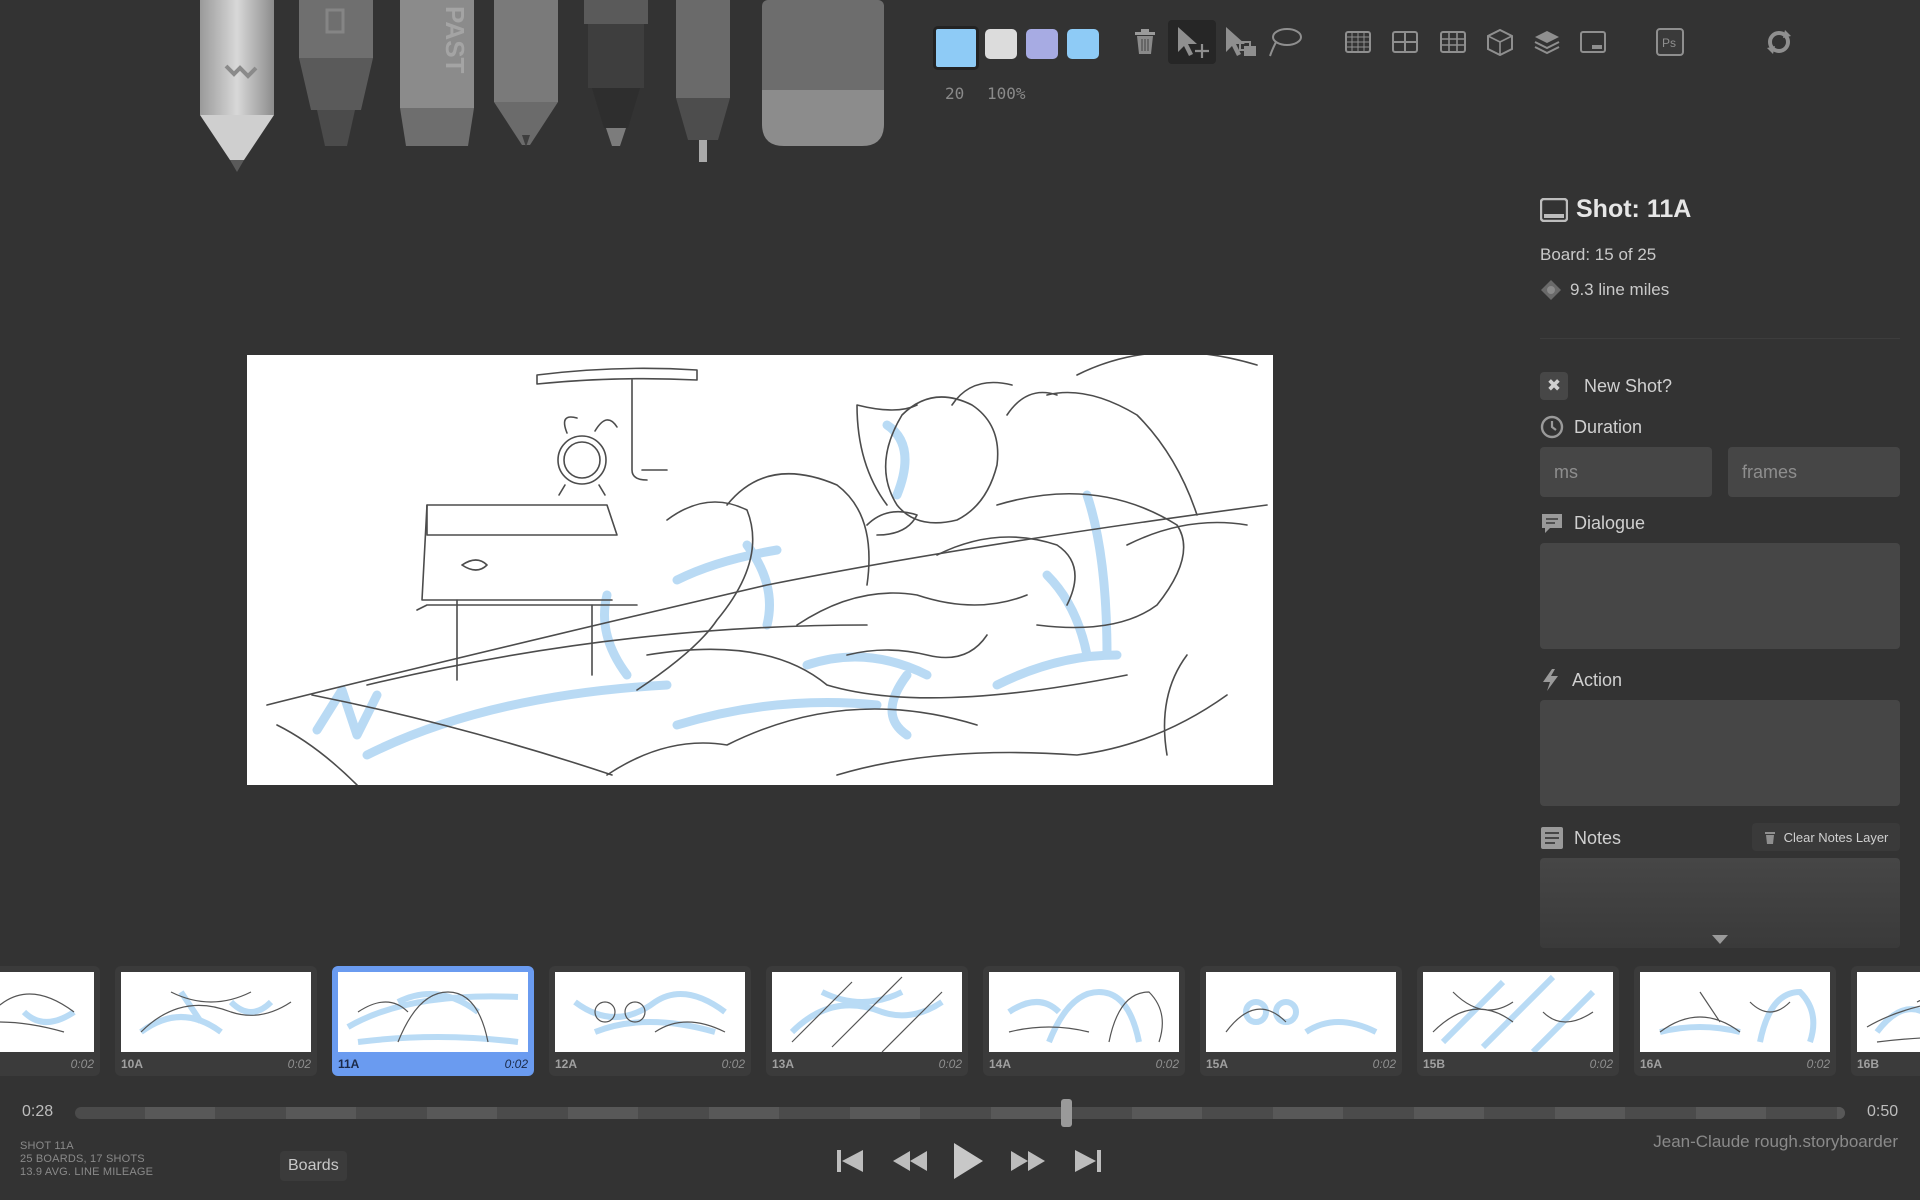  Describe the element at coordinates (1192, 42) in the screenshot. I see `move-select-icon` at that location.